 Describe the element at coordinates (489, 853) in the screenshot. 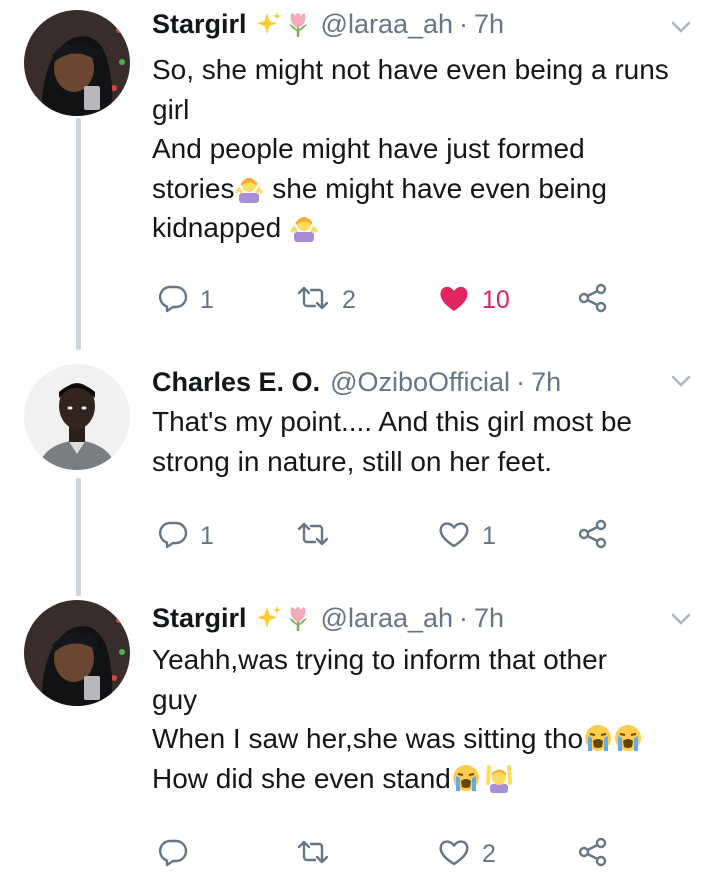

I see `like-count: 2` at that location.